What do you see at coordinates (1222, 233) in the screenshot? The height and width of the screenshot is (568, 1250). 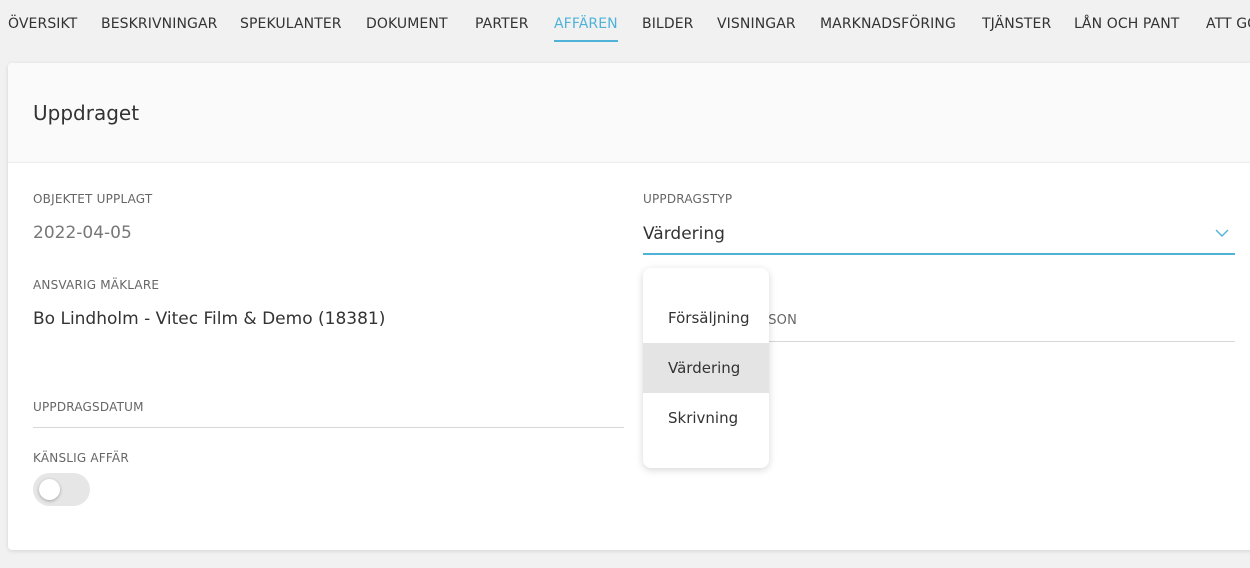 I see `chevron-down-icon` at bounding box center [1222, 233].